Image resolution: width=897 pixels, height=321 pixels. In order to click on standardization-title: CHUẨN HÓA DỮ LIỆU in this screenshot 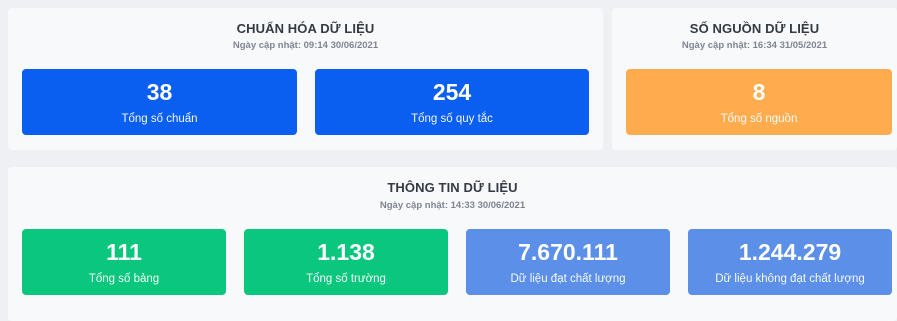, I will do `click(305, 28)`.